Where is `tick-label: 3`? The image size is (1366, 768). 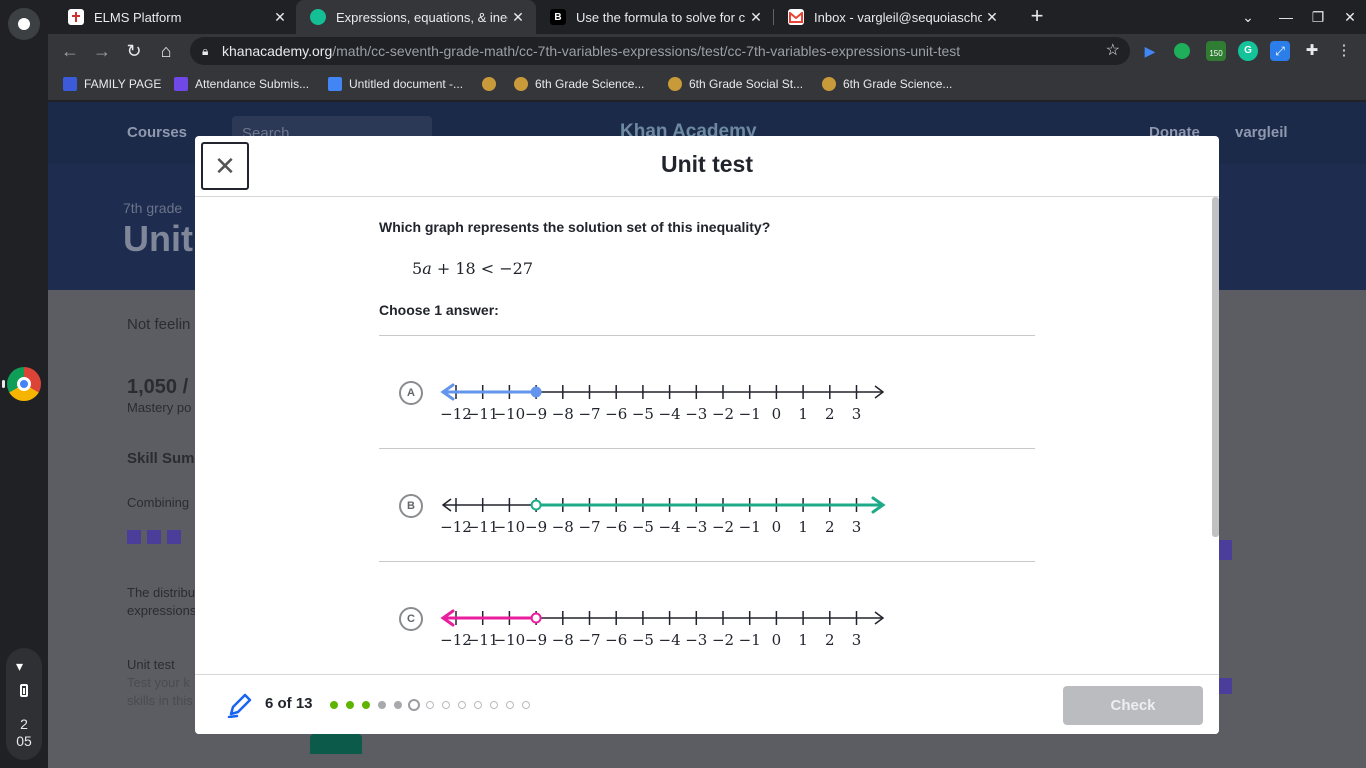
tick-label: 3 is located at coordinates (857, 527).